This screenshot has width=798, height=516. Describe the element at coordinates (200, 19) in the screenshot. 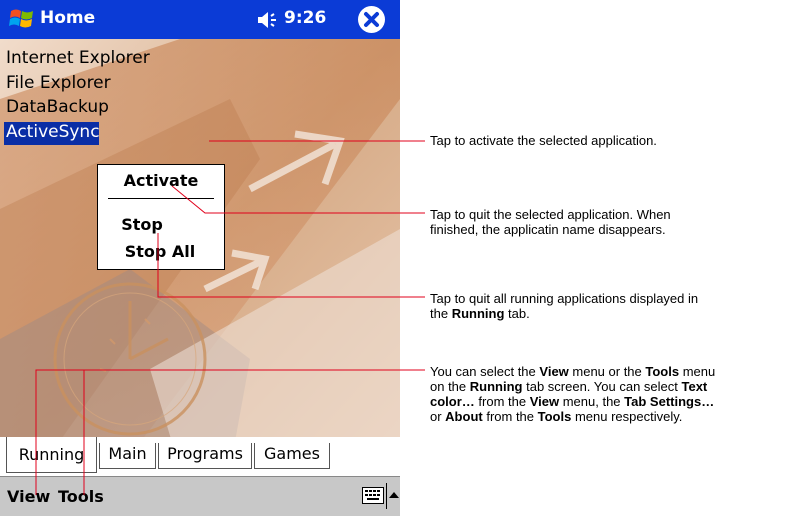

I see `title-bar: Home 9:26` at that location.